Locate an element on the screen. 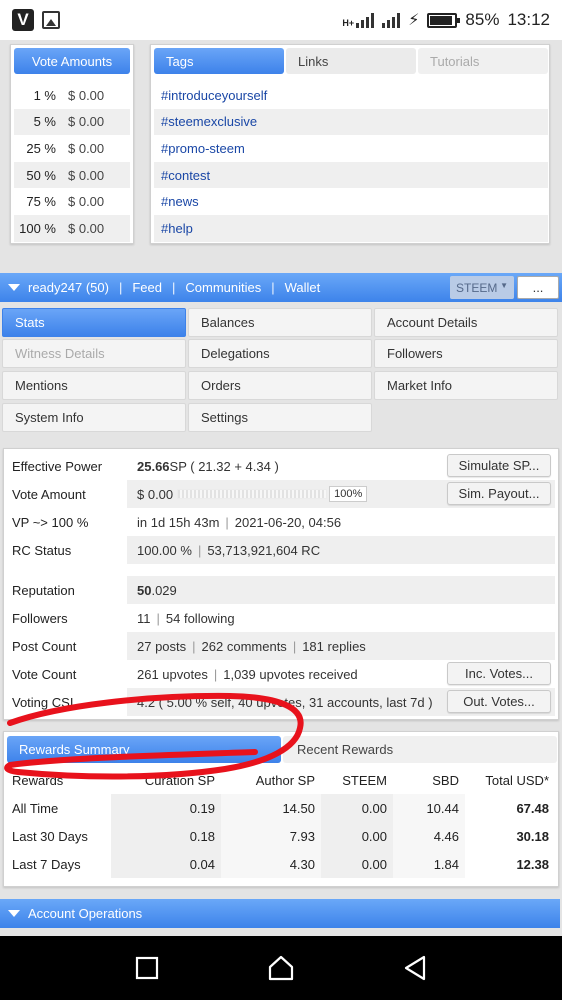  tab-recent-rewards: Recent Rewards is located at coordinates (420, 749).